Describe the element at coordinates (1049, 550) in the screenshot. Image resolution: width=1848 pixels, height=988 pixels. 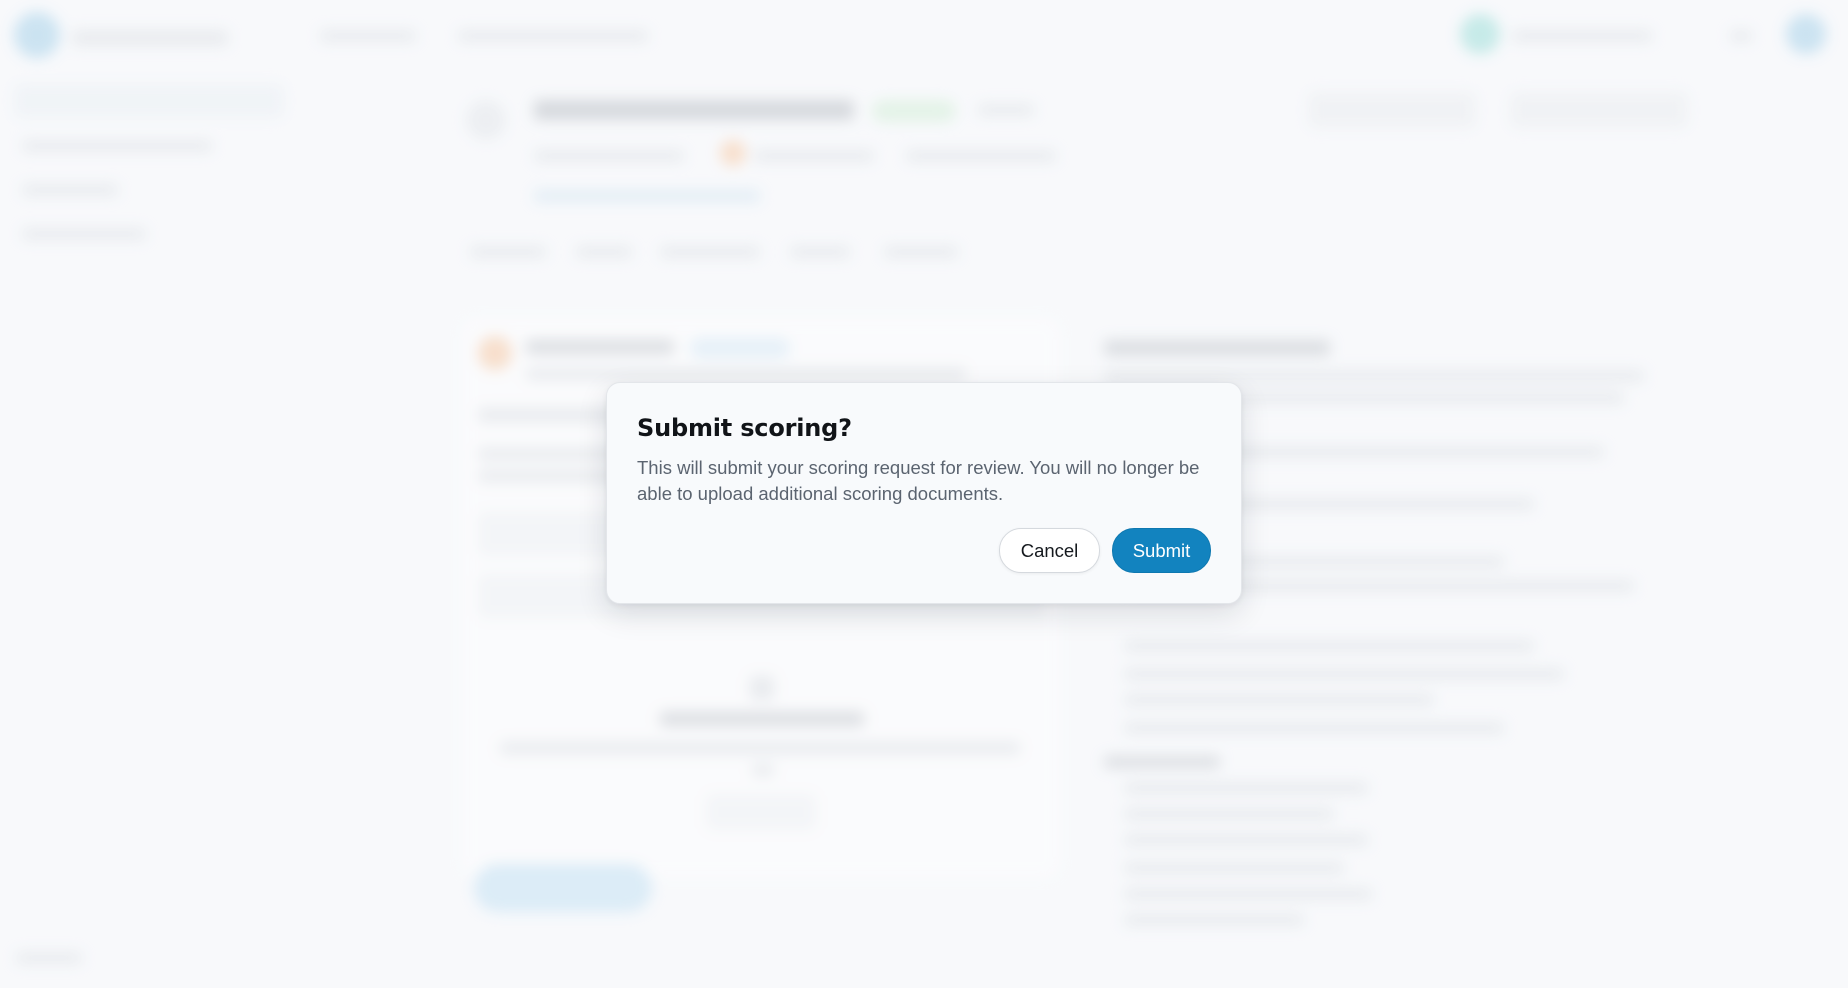
I see `cancel-button: Cancel` at that location.